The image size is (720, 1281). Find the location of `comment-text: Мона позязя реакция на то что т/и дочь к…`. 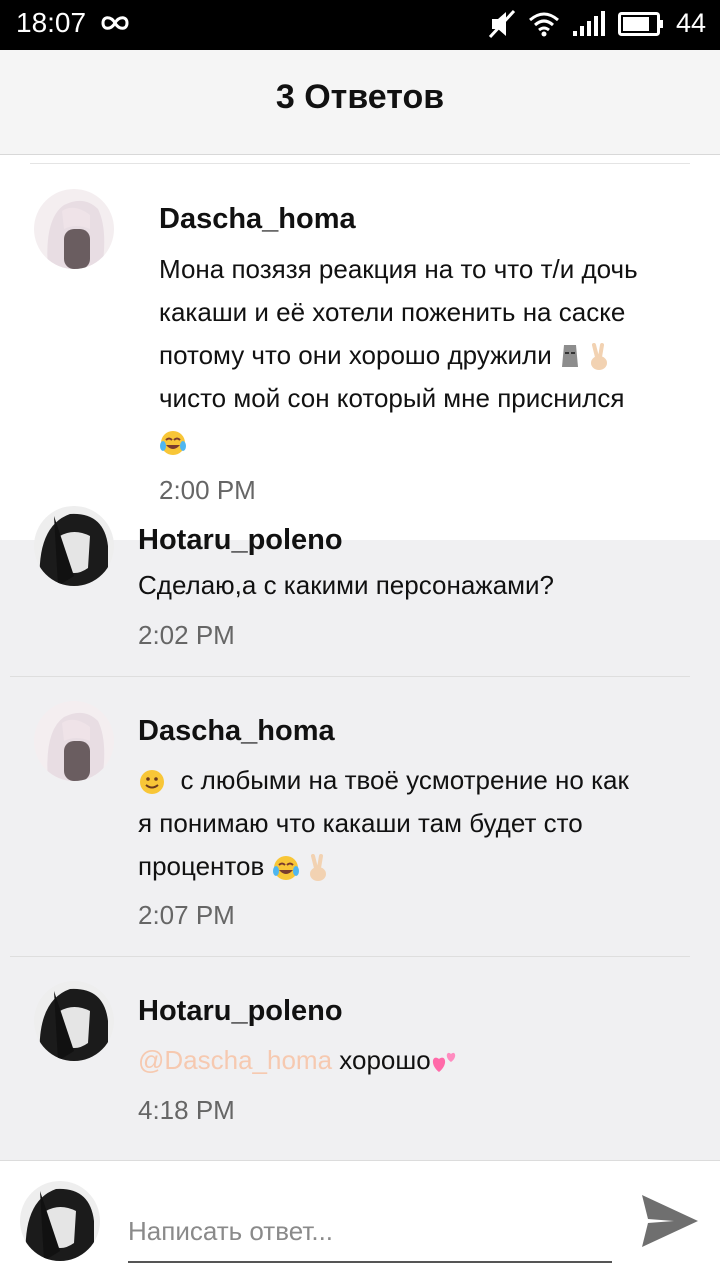

comment-text: Мона позязя реакция на то что т/и дочь к… is located at coordinates (431, 355).